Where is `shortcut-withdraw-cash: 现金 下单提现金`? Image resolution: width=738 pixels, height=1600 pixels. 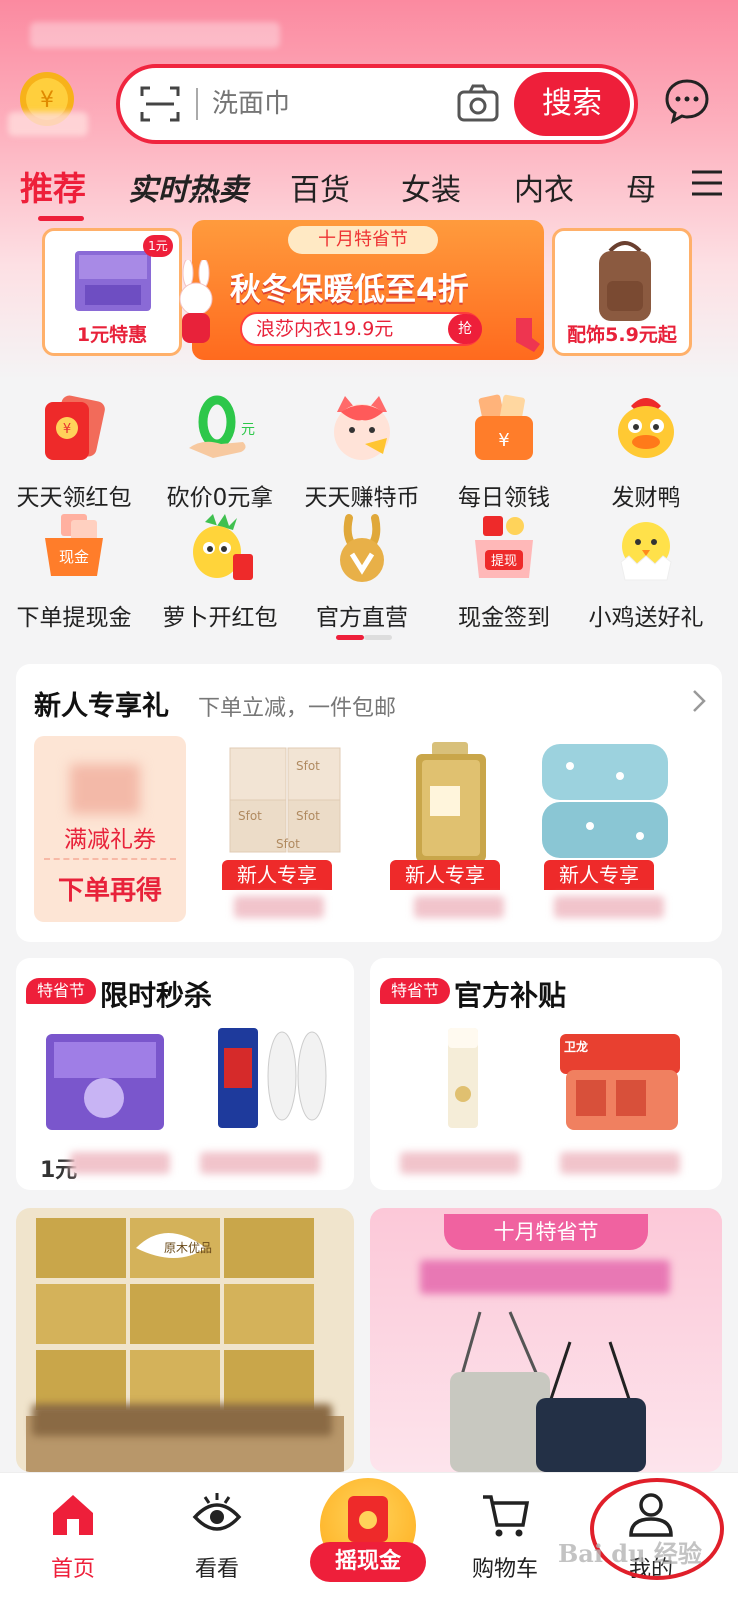
shortcut-withdraw-cash: 现金 下单提现金 is located at coordinates (74, 572).